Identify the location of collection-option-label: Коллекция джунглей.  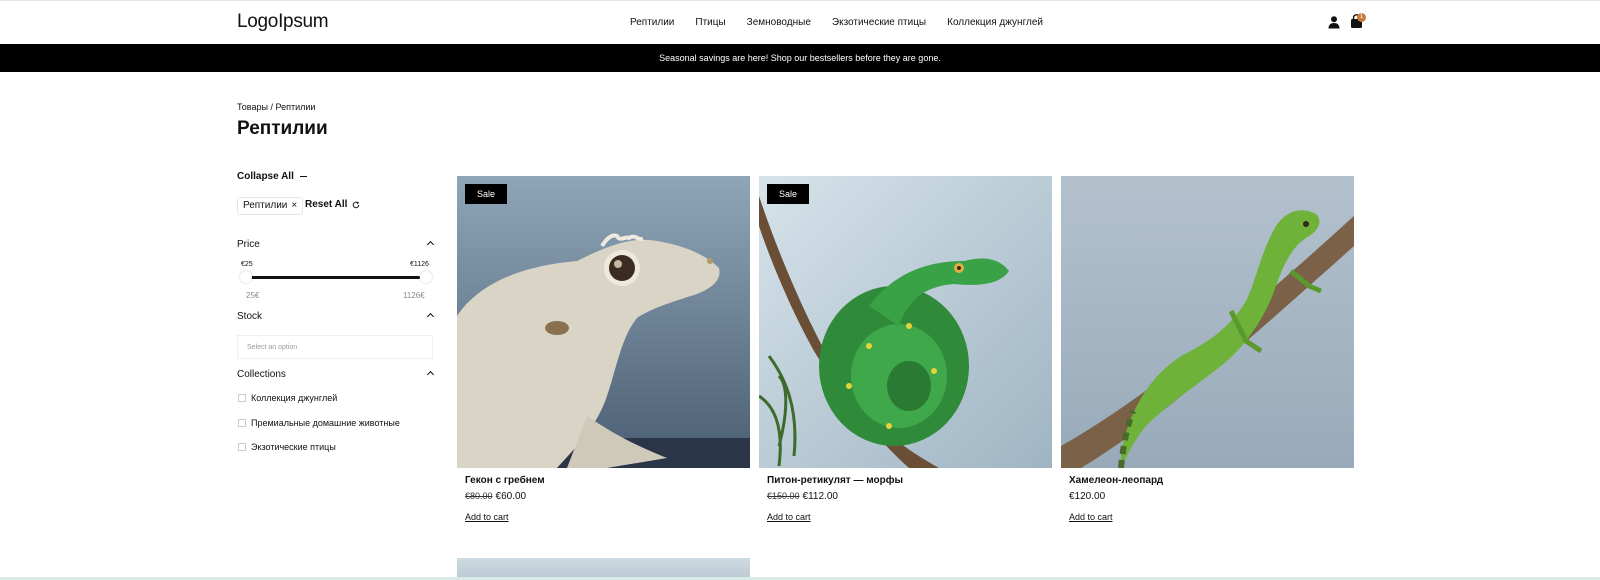
(294, 398).